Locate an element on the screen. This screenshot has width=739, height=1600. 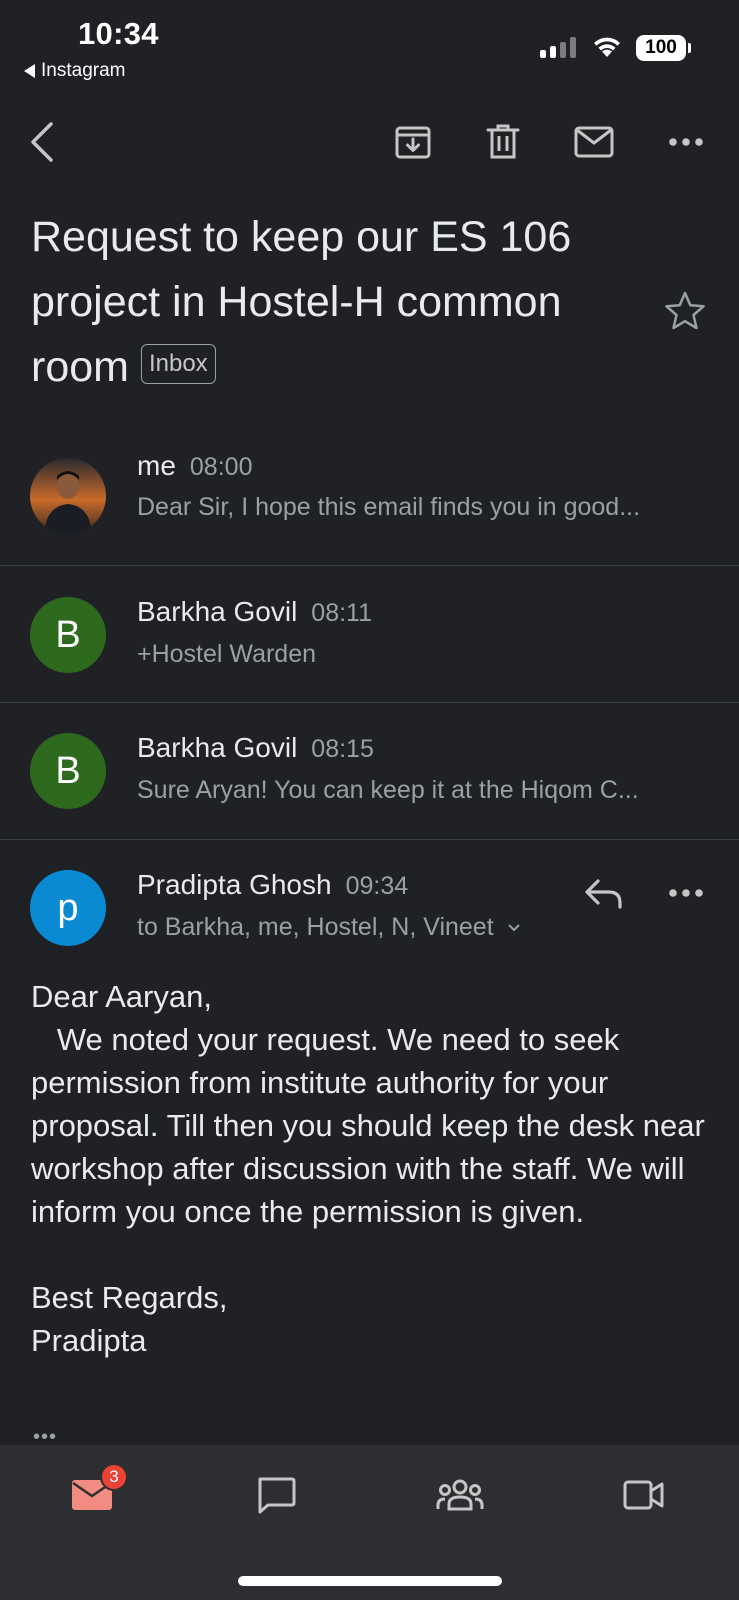
chat-icon is located at coordinates (277, 1495).